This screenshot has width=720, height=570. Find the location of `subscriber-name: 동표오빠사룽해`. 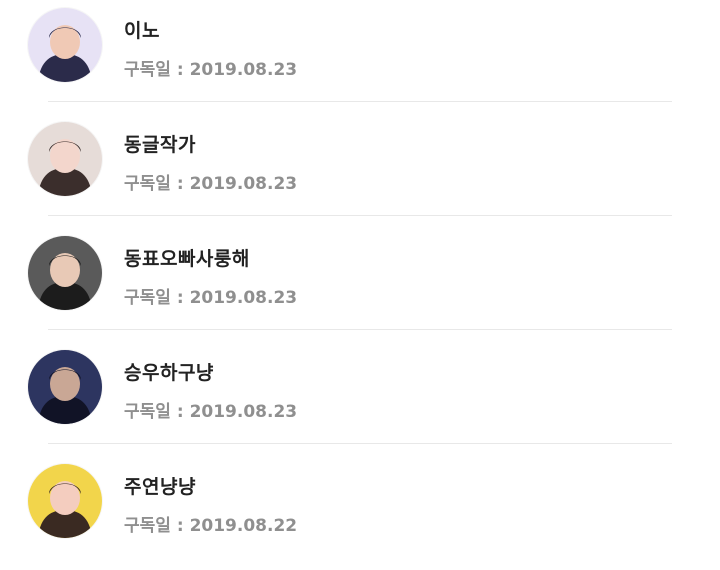

subscriber-name: 동표오빠사룽해 is located at coordinates (187, 259).